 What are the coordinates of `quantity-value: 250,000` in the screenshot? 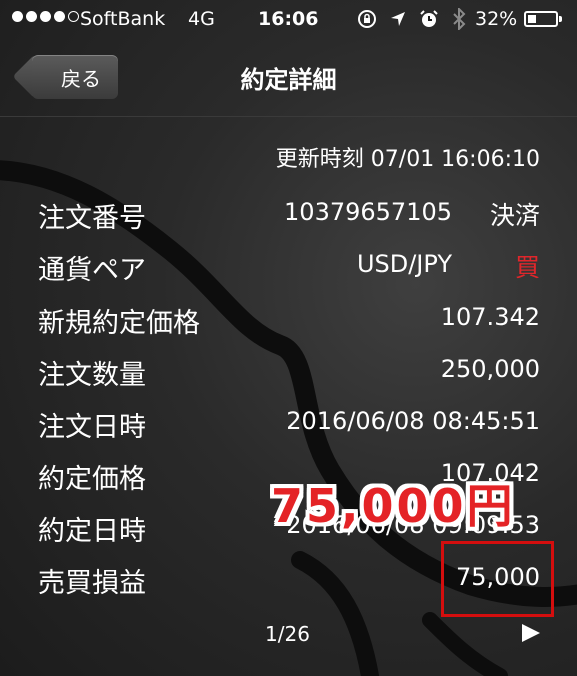 It's located at (490, 369).